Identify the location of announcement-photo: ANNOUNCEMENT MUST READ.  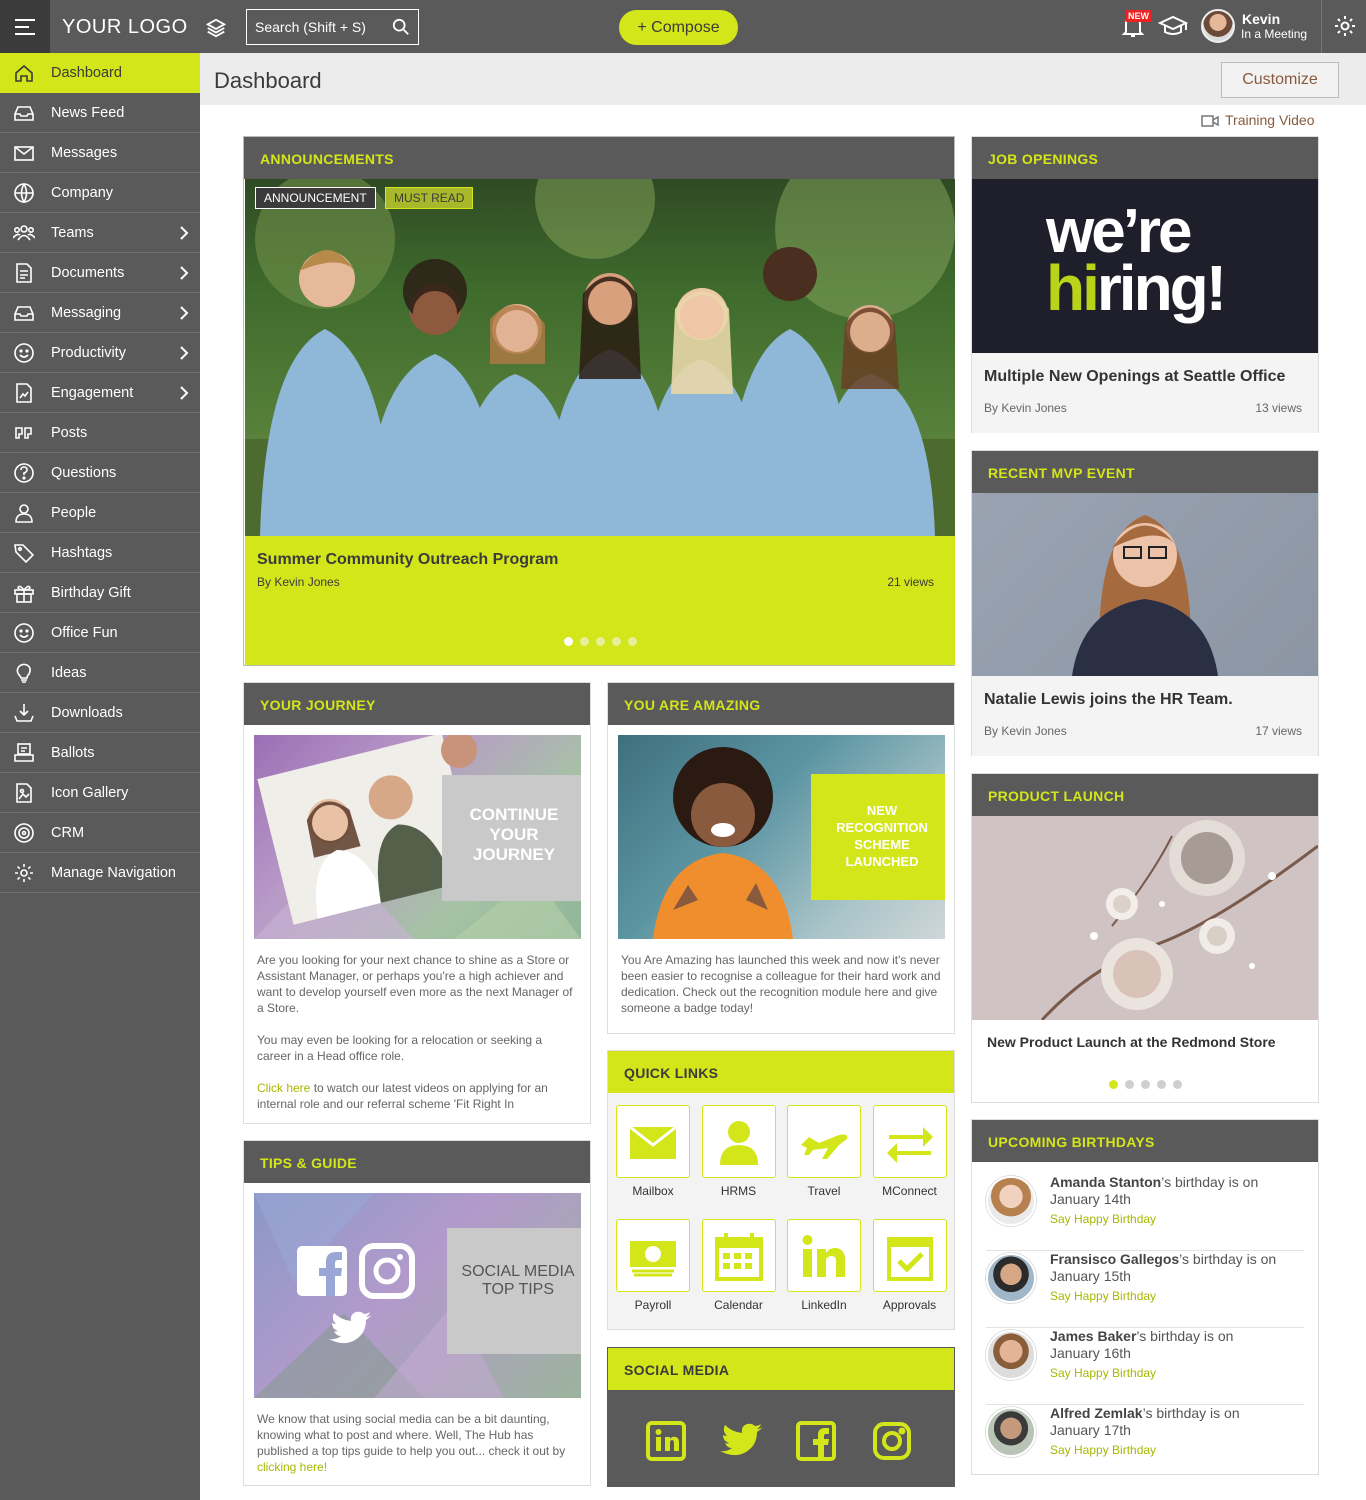
(600, 357).